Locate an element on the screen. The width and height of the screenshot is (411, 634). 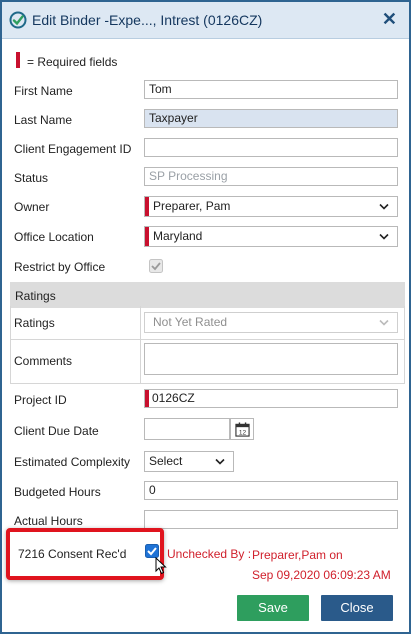
restrict-by-office-checkbox is located at coordinates (156, 266).